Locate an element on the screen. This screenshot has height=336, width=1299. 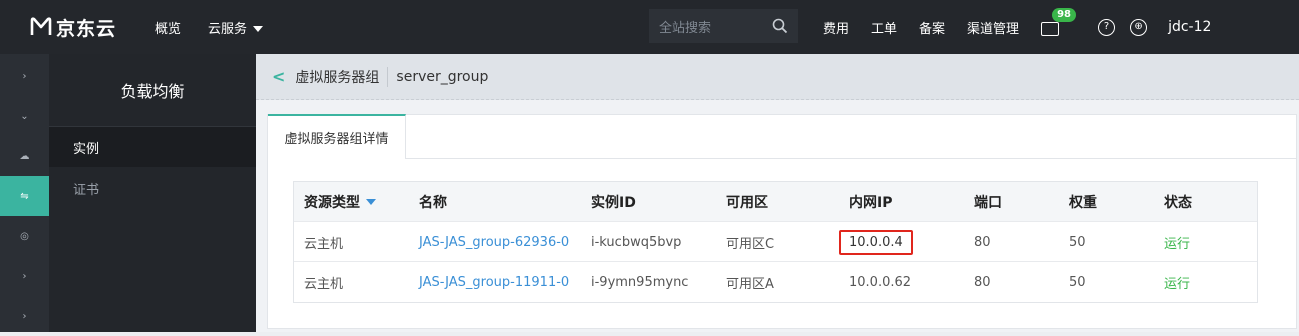
messages-button: 98 is located at coordinates (1058, 22).